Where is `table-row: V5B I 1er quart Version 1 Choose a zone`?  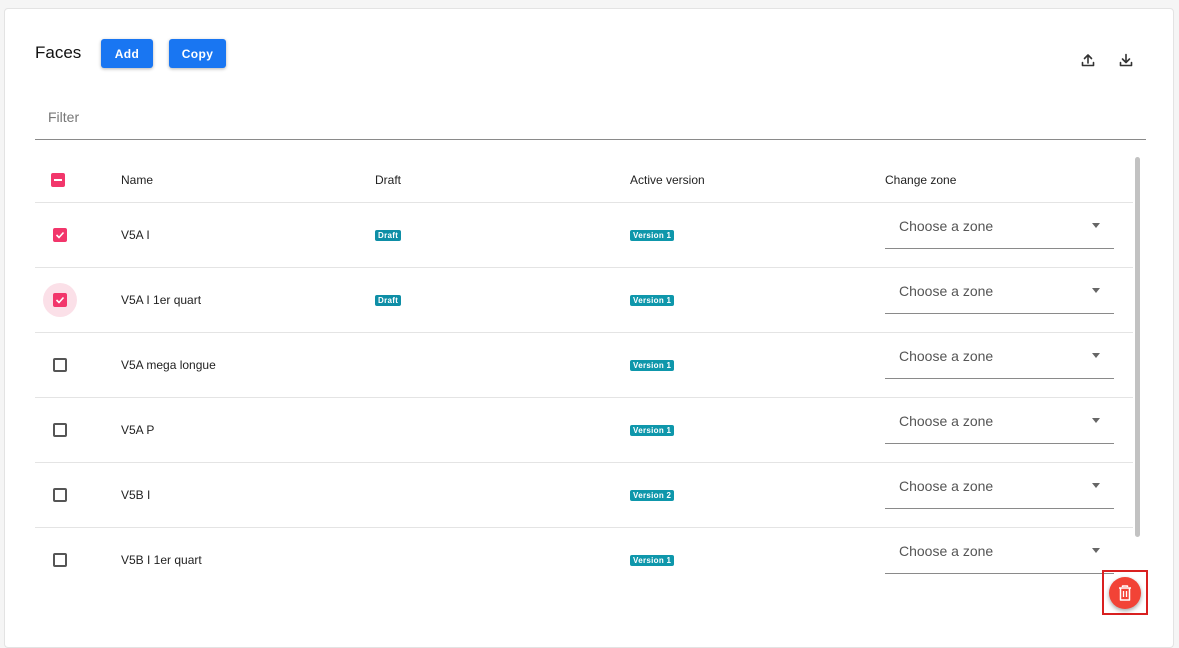
table-row: V5B I 1er quart Version 1 Choose a zone is located at coordinates (584, 560).